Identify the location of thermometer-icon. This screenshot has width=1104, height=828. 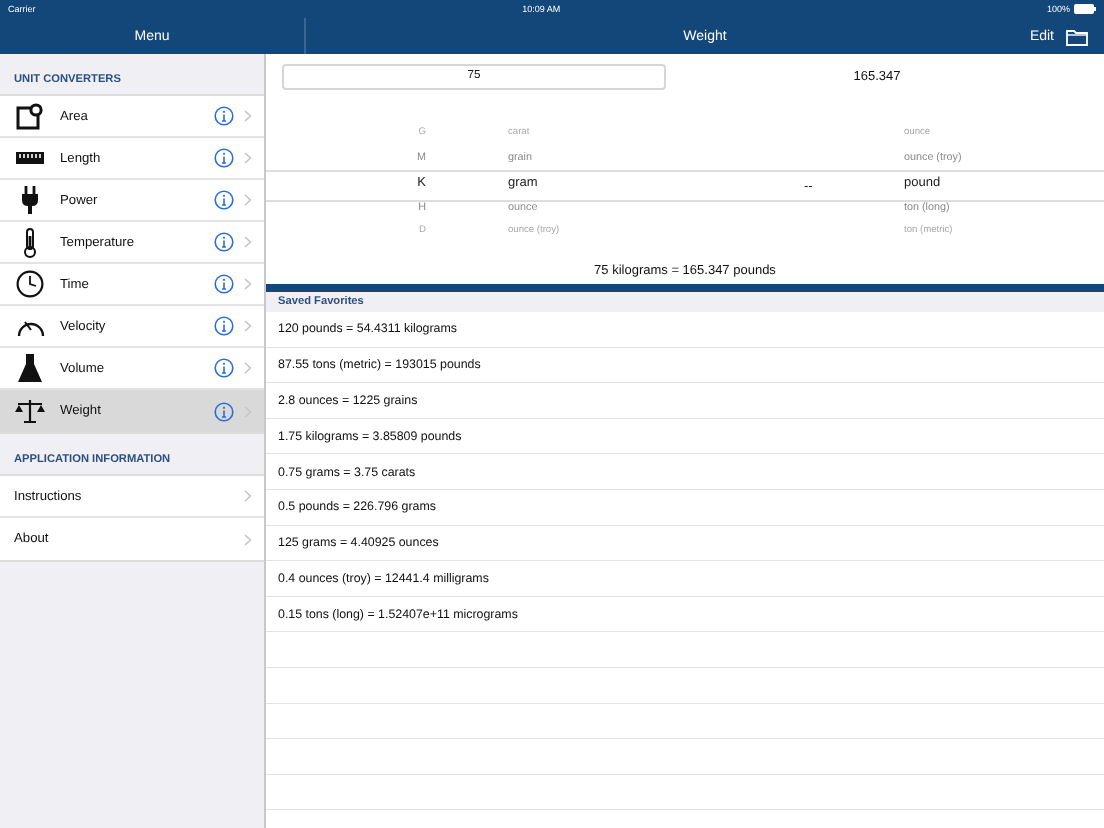
(30, 242).